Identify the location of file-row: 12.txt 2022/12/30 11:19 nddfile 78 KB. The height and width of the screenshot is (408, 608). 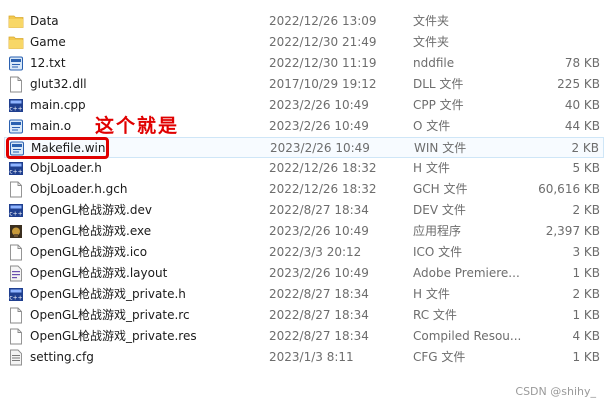
(304, 63).